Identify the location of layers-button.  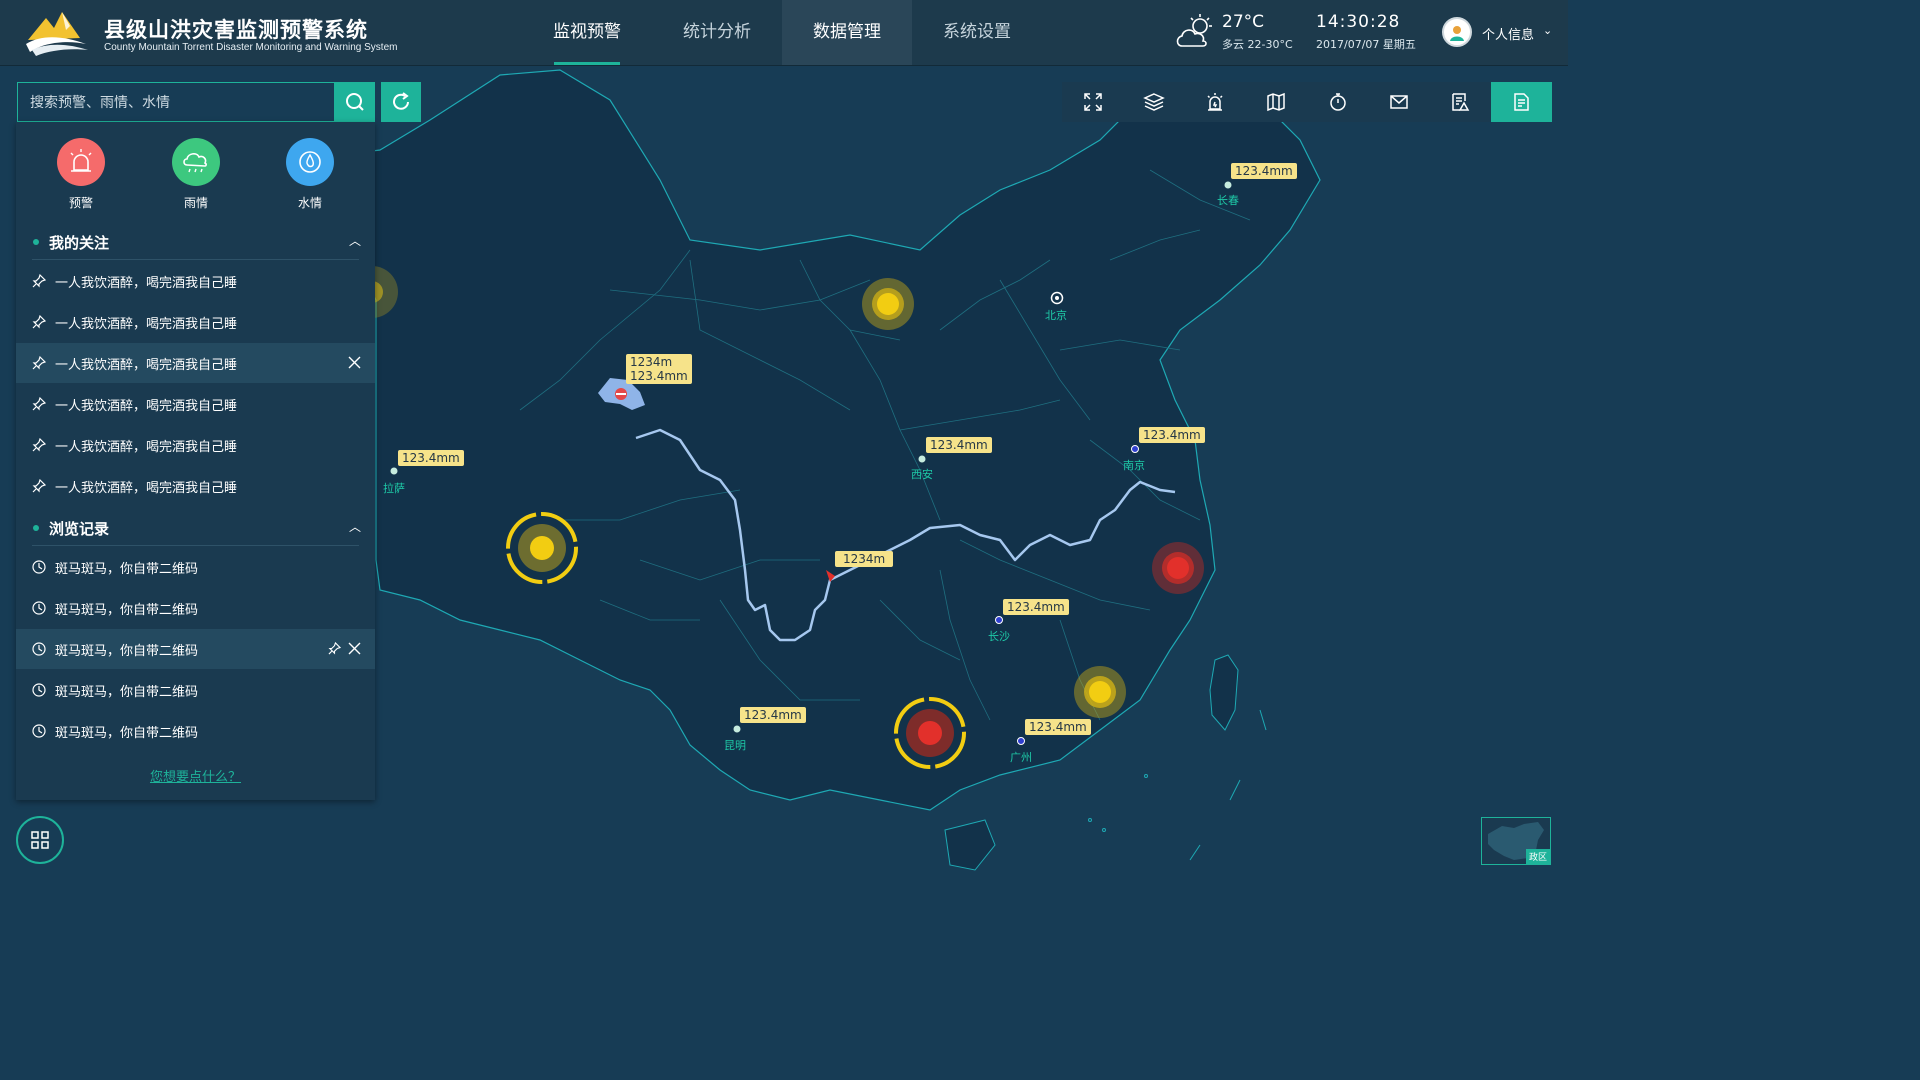
(1153, 102).